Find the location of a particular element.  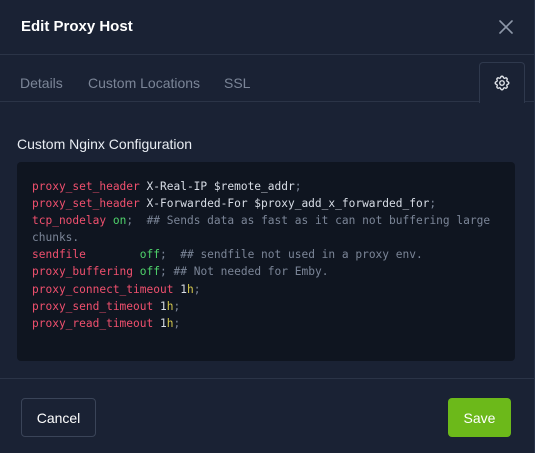

config-directive: proxy_connect_timeout is located at coordinates (103, 289).